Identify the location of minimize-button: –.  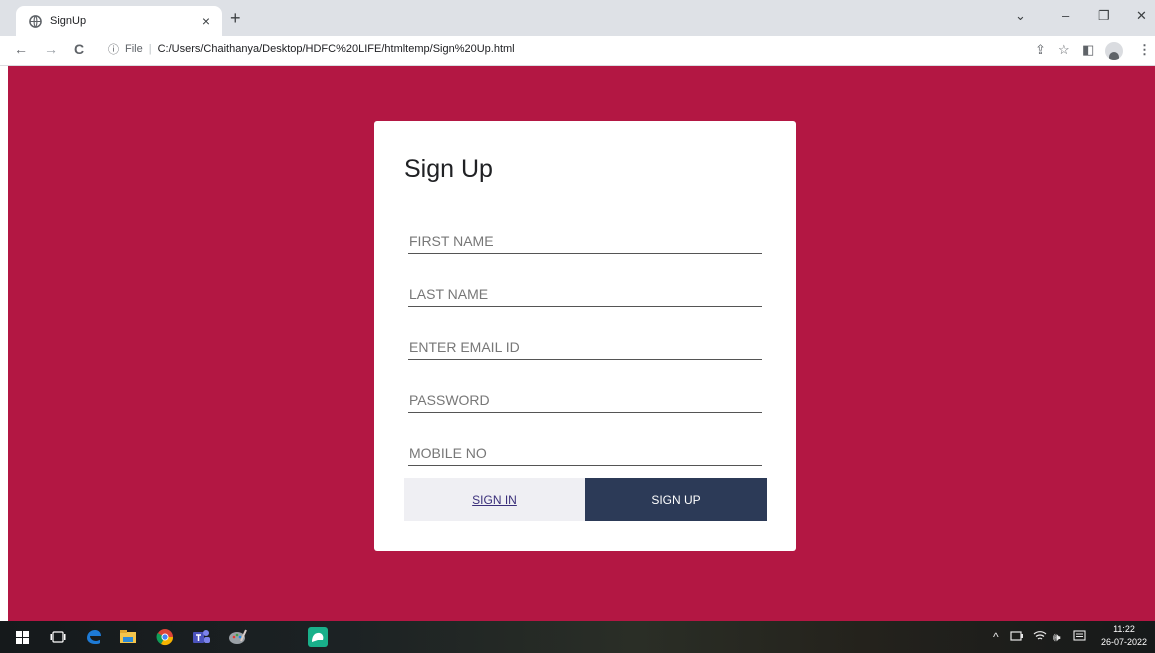
(1065, 15).